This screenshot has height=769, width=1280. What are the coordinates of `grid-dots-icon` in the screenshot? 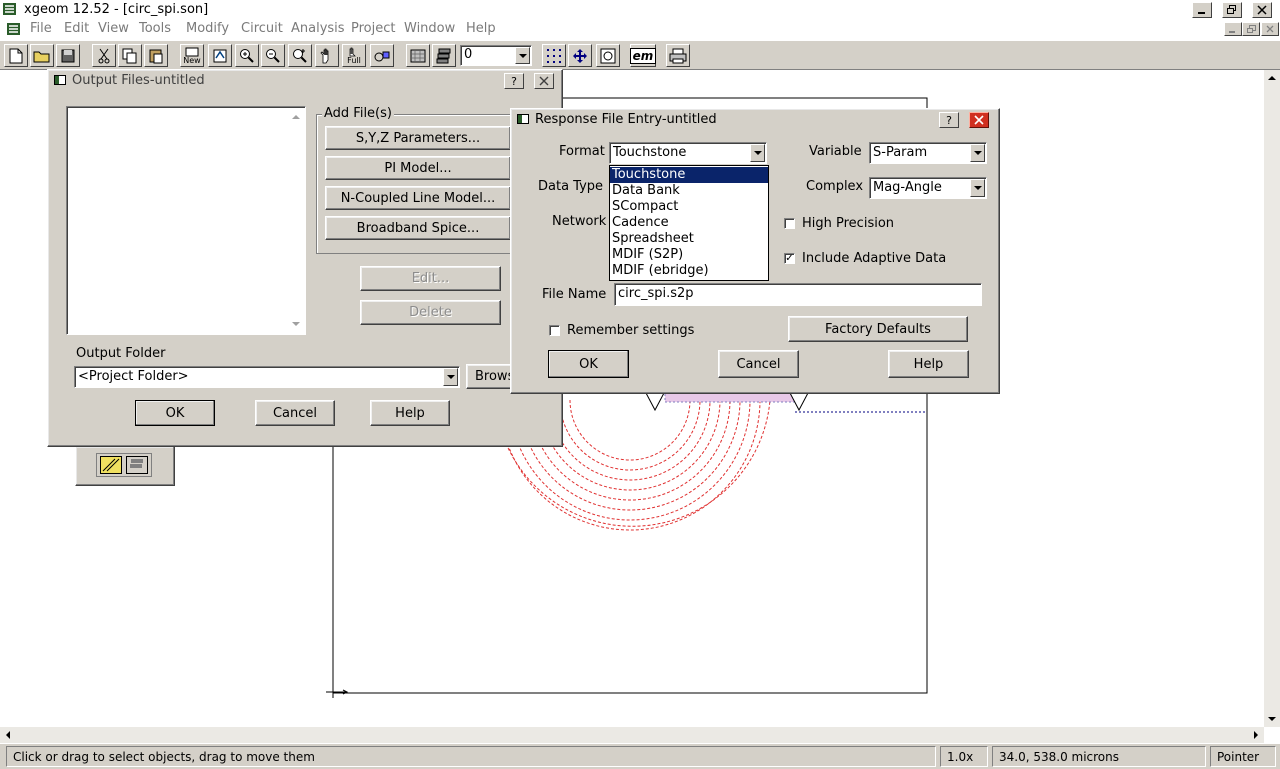 It's located at (554, 55).